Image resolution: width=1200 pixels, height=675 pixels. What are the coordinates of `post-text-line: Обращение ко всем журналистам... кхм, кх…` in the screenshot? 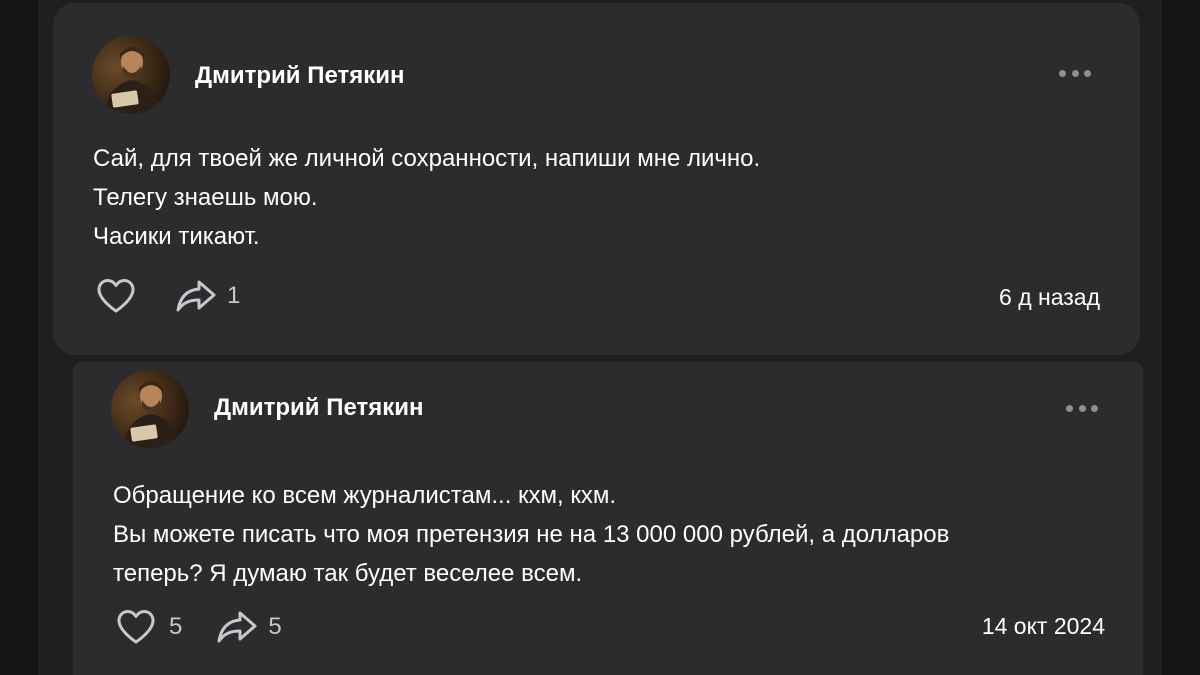 It's located at (365, 495).